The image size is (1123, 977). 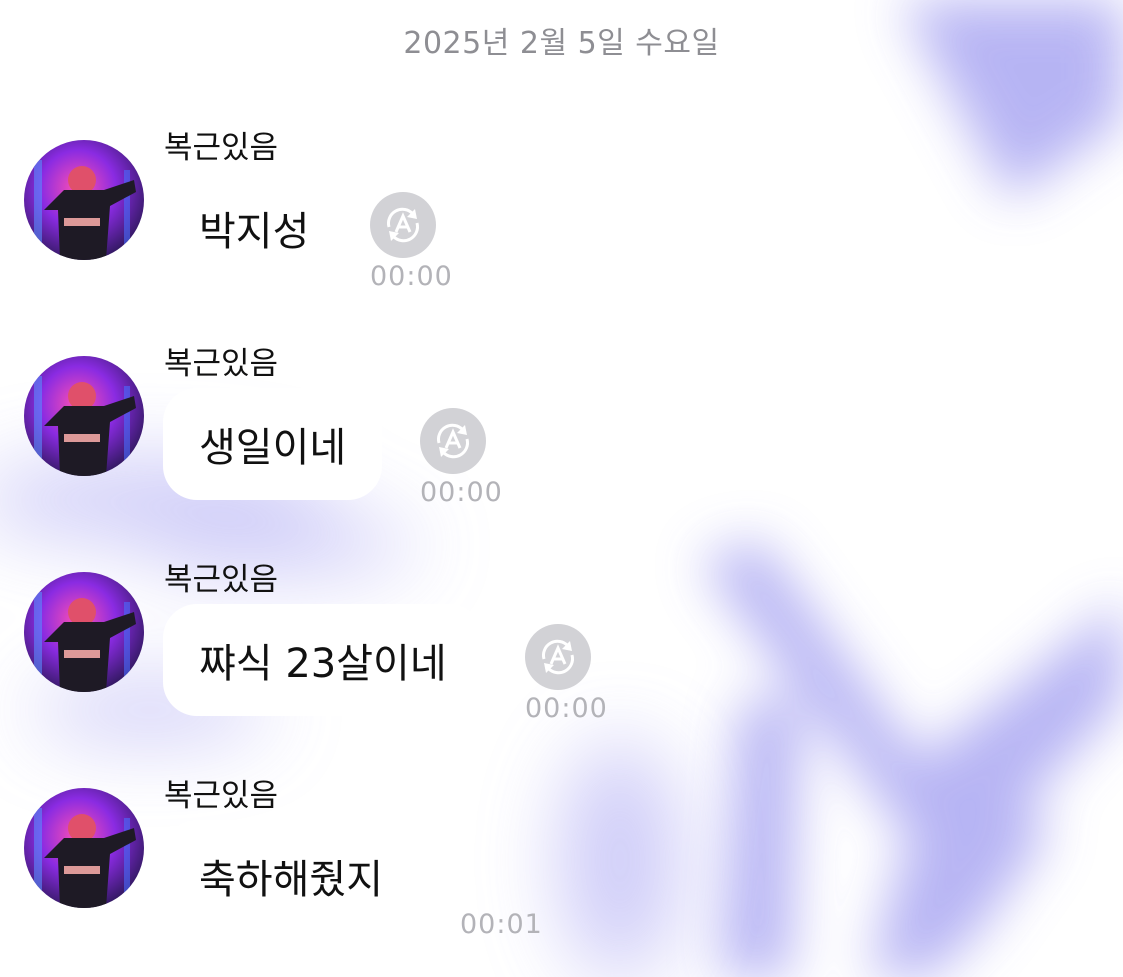 I want to click on message-bubble: 박지성, so click(x=254, y=228).